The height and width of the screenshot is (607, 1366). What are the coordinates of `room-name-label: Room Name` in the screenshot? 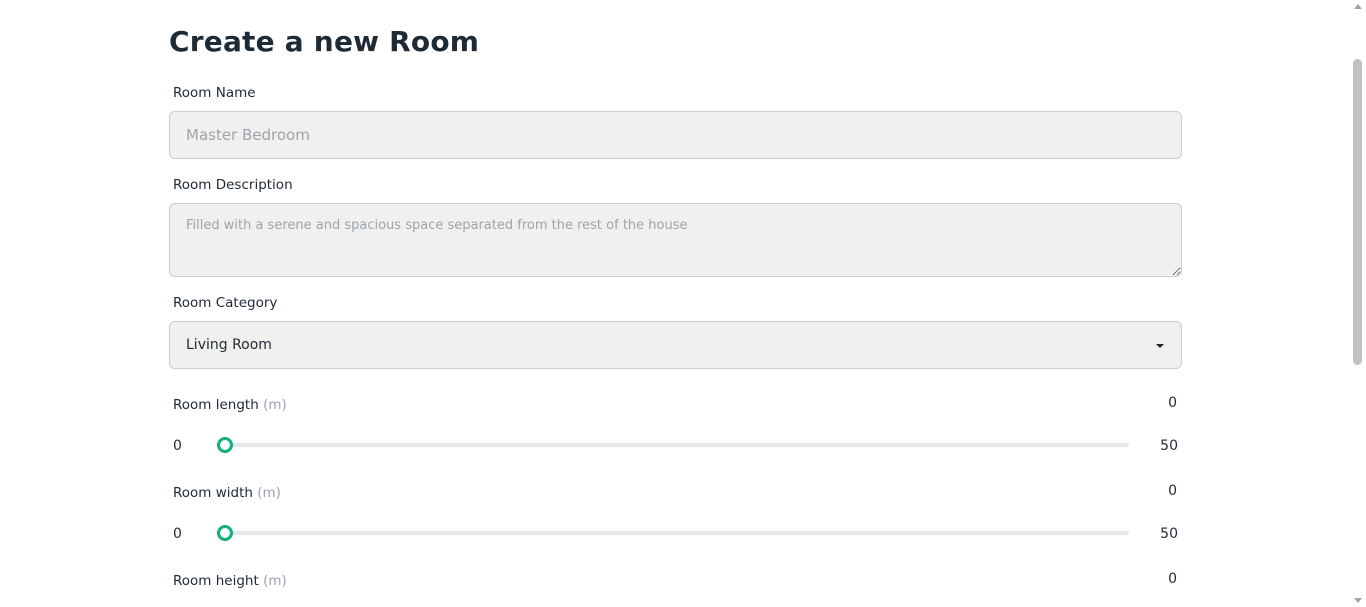 It's located at (214, 93).